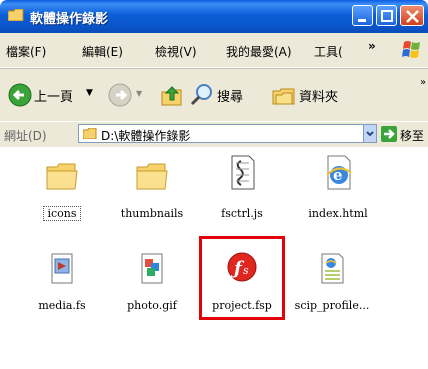 This screenshot has height=369, width=428. I want to click on back-arrow-icon, so click(20, 95).